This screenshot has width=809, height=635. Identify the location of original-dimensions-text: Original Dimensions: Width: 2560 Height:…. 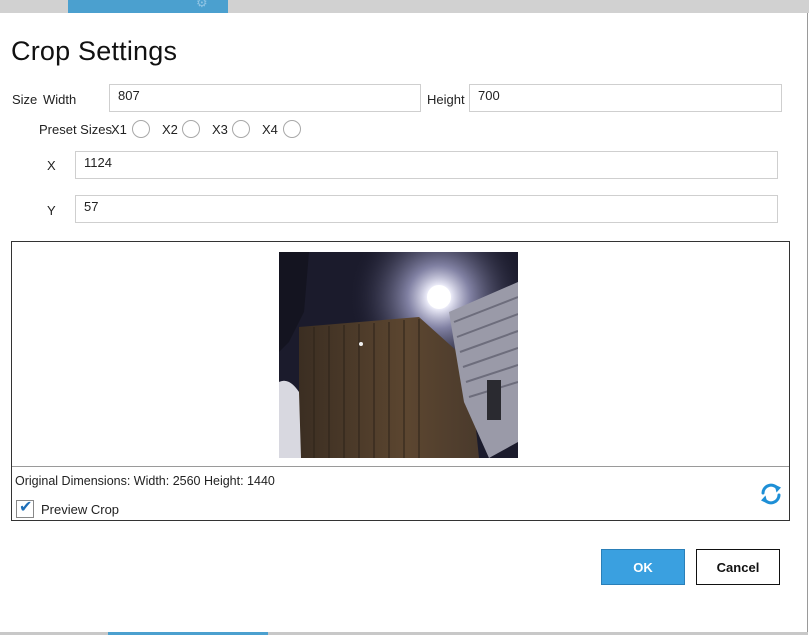
(145, 481).